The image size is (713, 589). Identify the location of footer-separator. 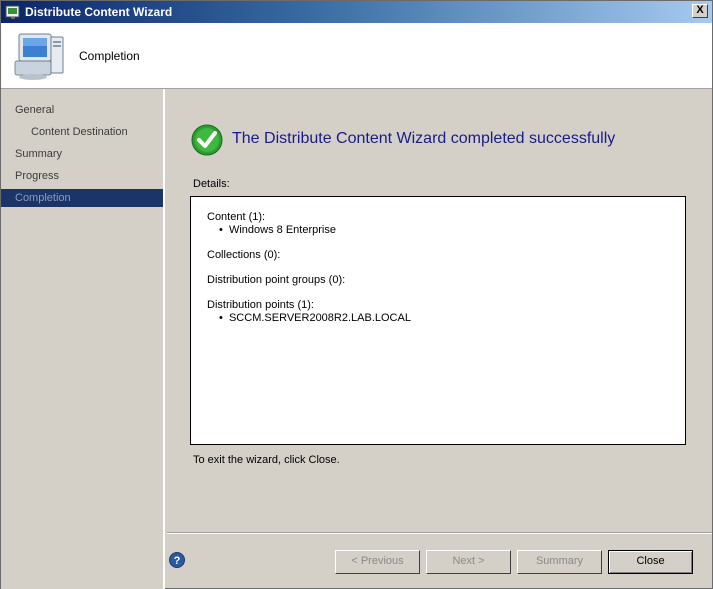
(439, 533).